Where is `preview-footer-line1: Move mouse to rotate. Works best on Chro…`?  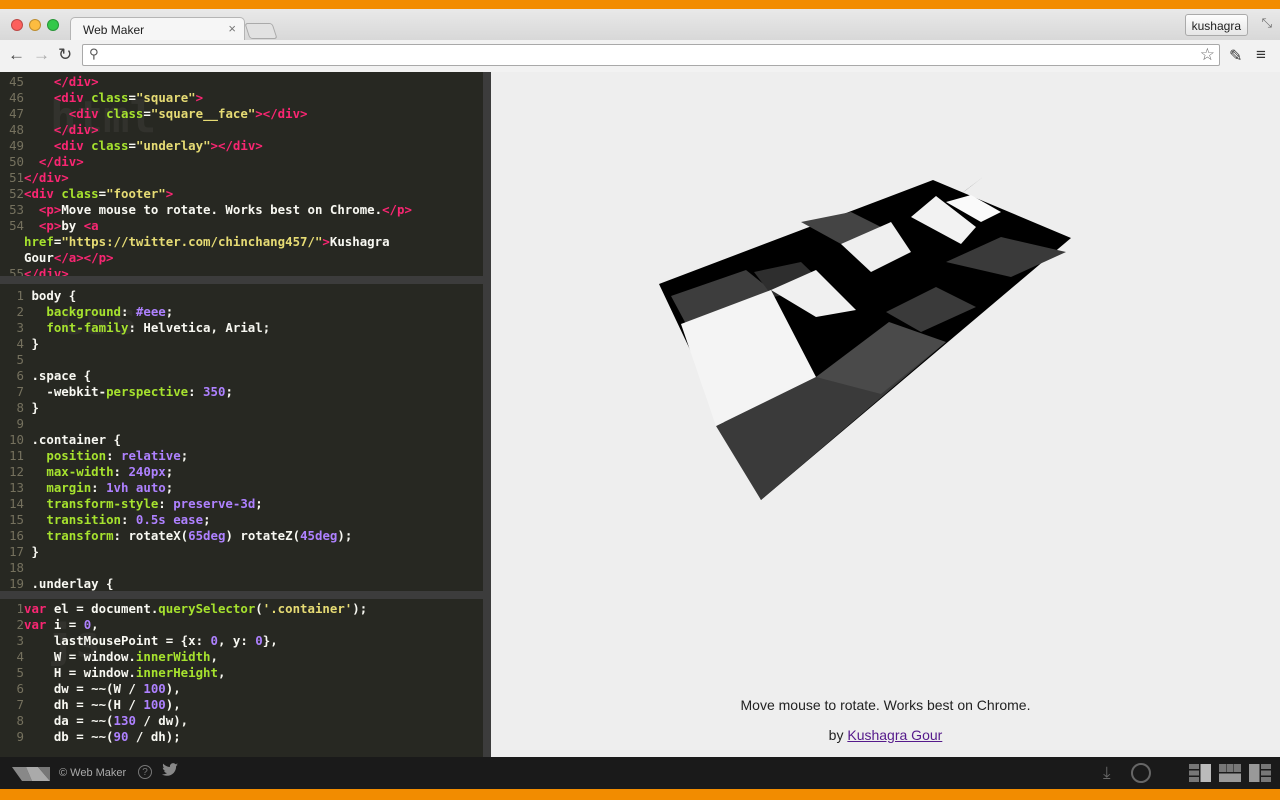 preview-footer-line1: Move mouse to rotate. Works best on Chro… is located at coordinates (885, 705).